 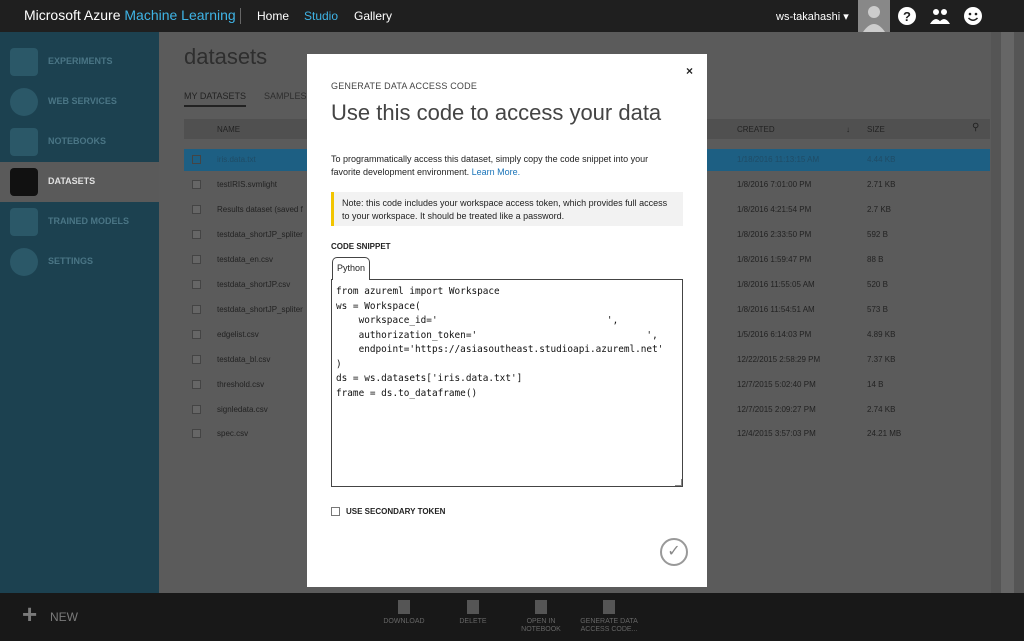 What do you see at coordinates (228, 129) in the screenshot?
I see `column-name: NAME` at bounding box center [228, 129].